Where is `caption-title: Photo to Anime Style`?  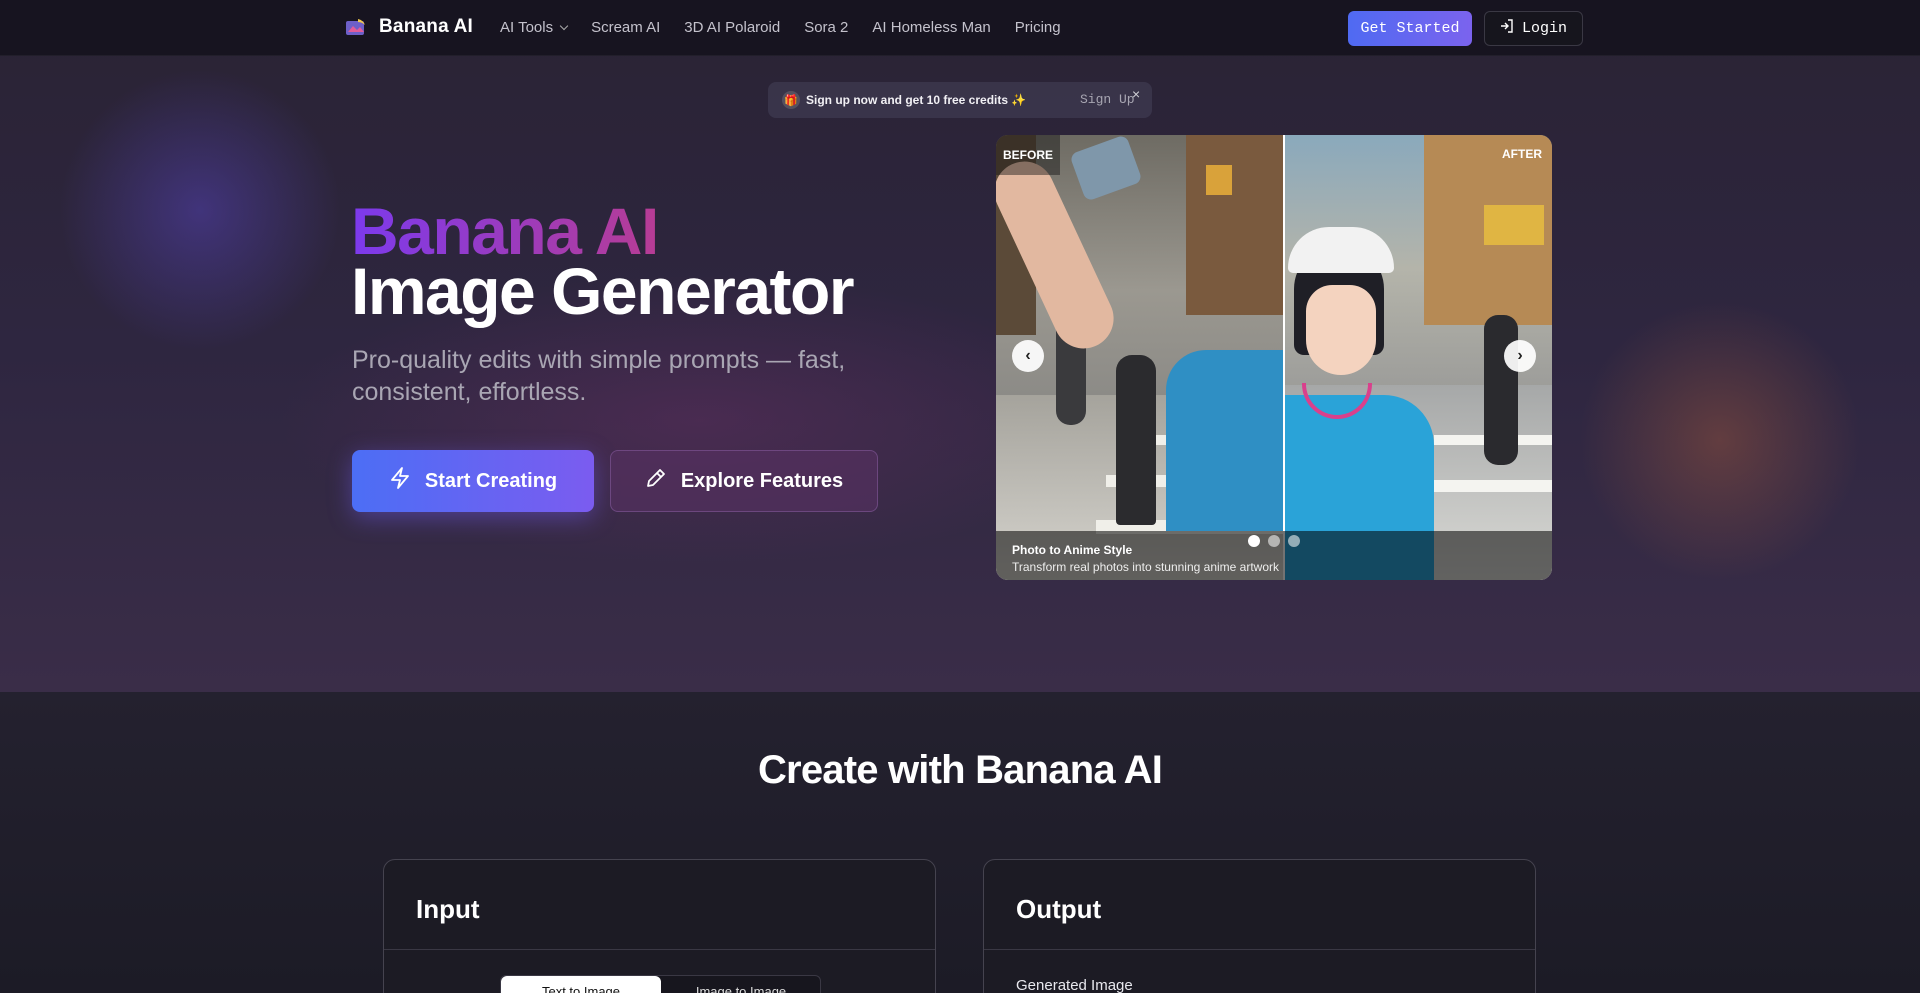
caption-title: Photo to Anime Style is located at coordinates (1072, 550).